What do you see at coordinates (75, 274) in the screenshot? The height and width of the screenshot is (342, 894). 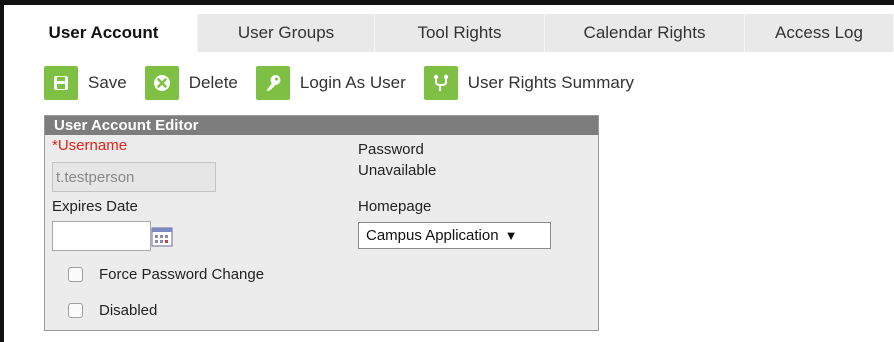 I see `force-password-change-checkbox` at bounding box center [75, 274].